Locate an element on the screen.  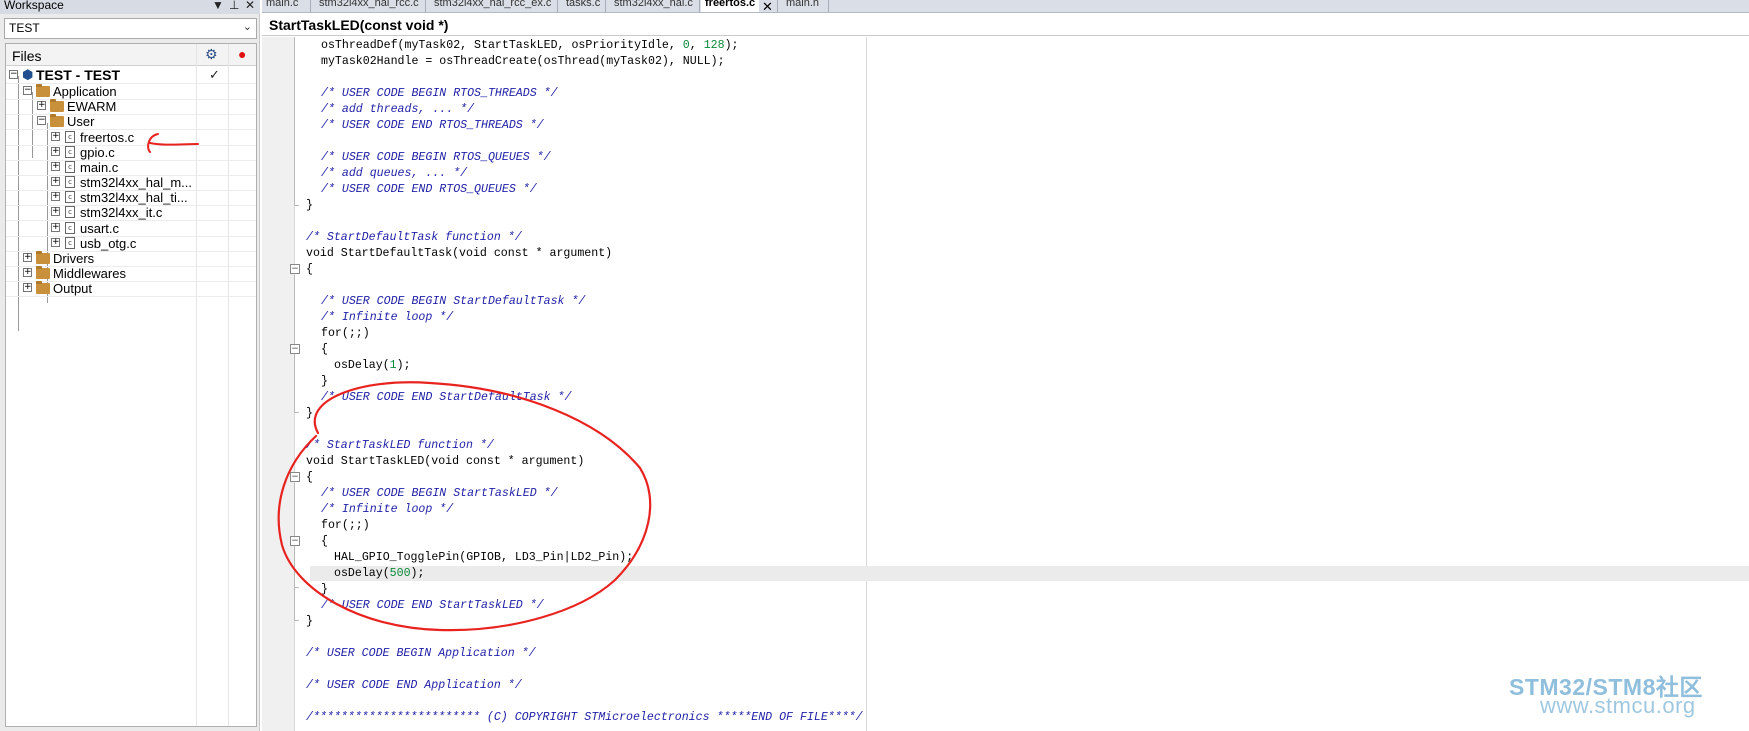
tab-stm32l4xx-hal-rcc-c: stm32l4xx_hal_rcc.c is located at coordinates (369, 4).